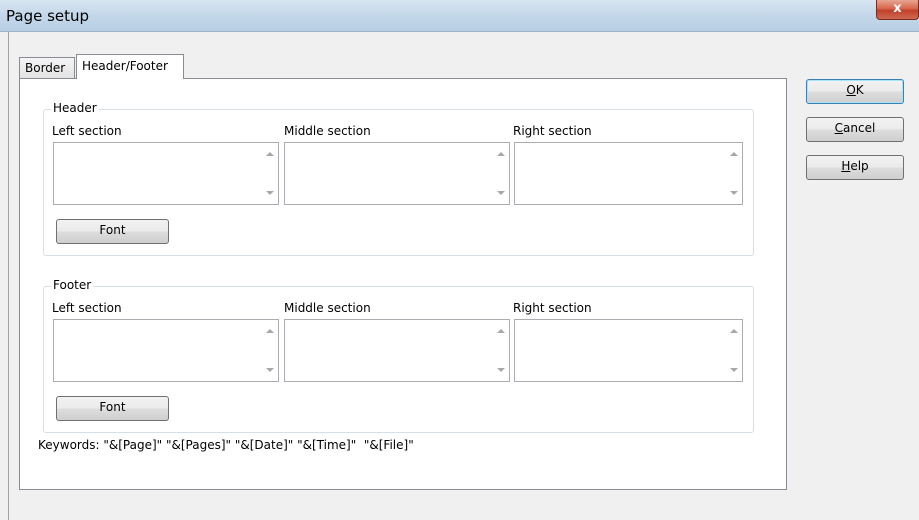  Describe the element at coordinates (166, 350) in the screenshot. I see `footer-left-section-input` at that location.